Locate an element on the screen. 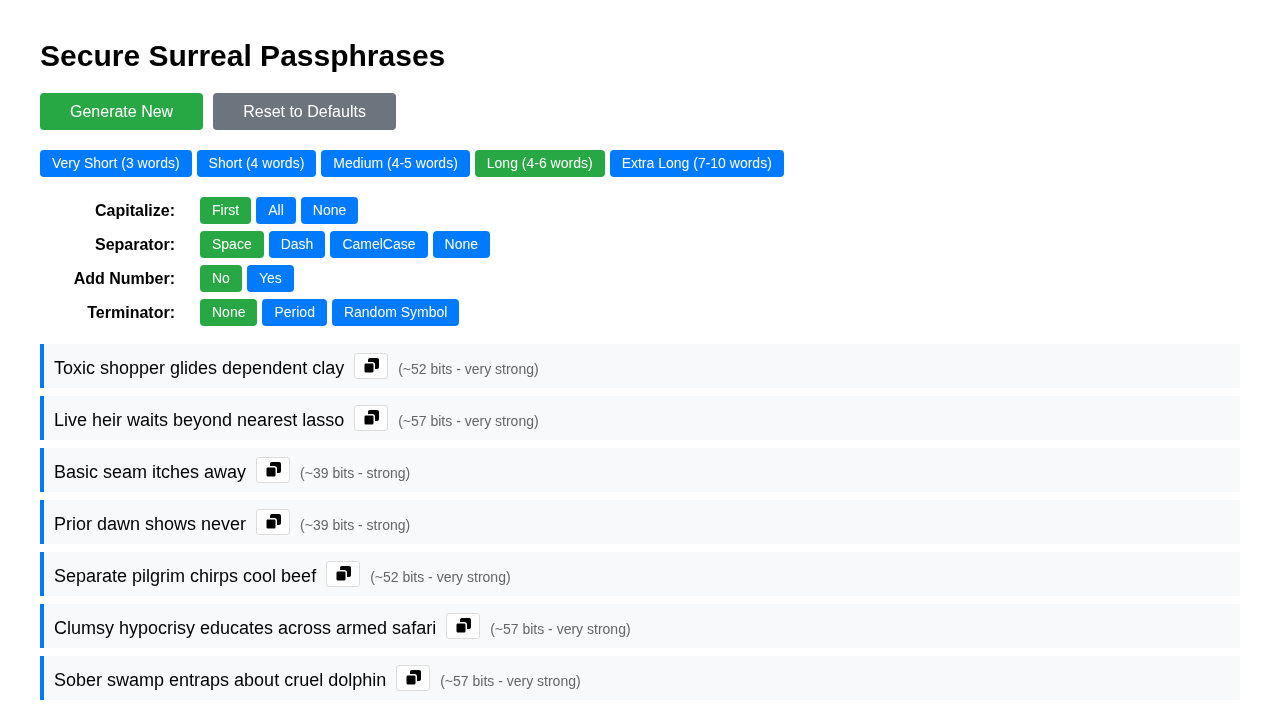 This screenshot has height=720, width=1280. passphrase-text: Separate pilgrim chirps cool beef is located at coordinates (185, 575).